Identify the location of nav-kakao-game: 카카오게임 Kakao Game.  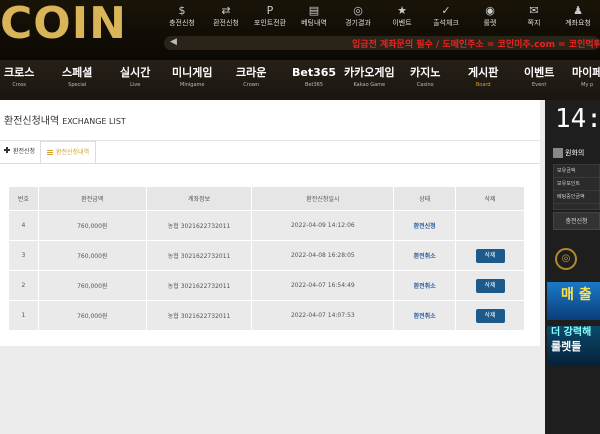
(369, 77).